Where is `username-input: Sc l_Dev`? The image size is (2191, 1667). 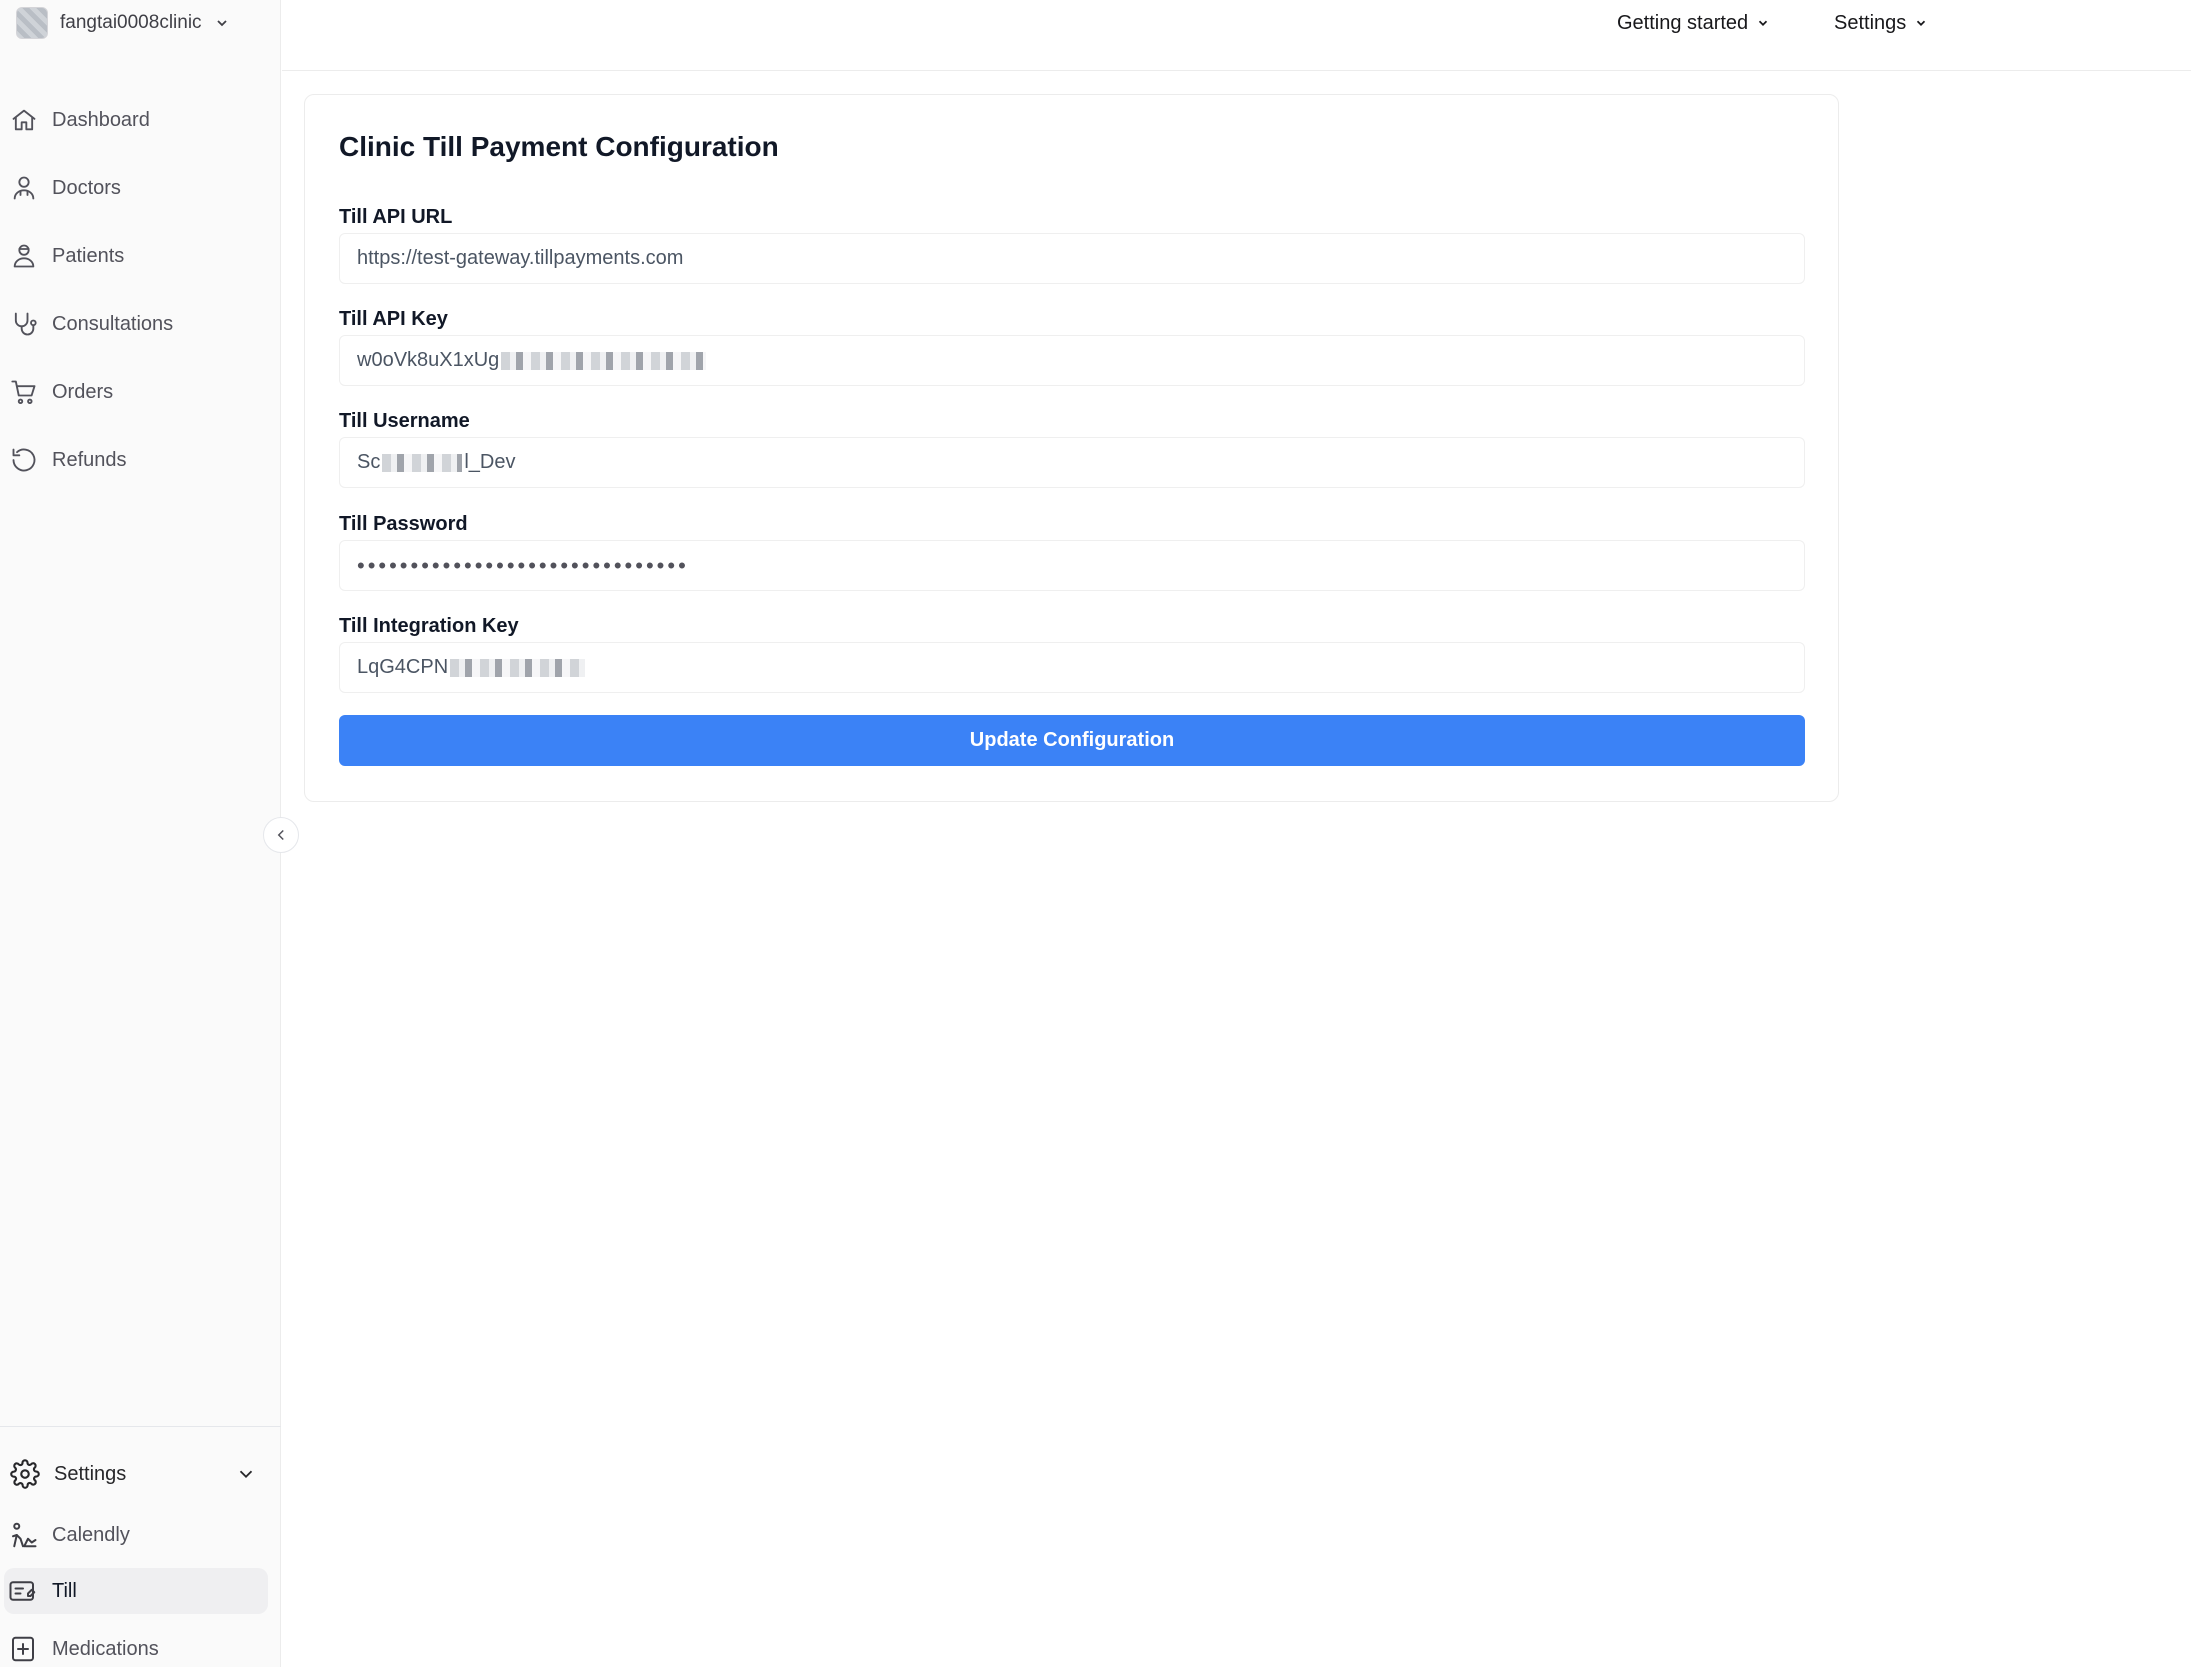
username-input: Sc l_Dev is located at coordinates (1072, 462).